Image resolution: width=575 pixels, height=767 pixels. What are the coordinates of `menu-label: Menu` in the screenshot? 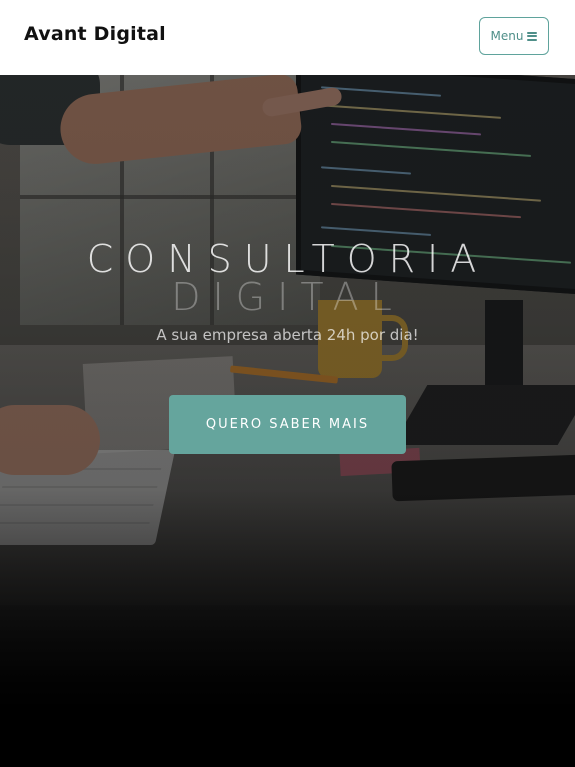 It's located at (507, 36).